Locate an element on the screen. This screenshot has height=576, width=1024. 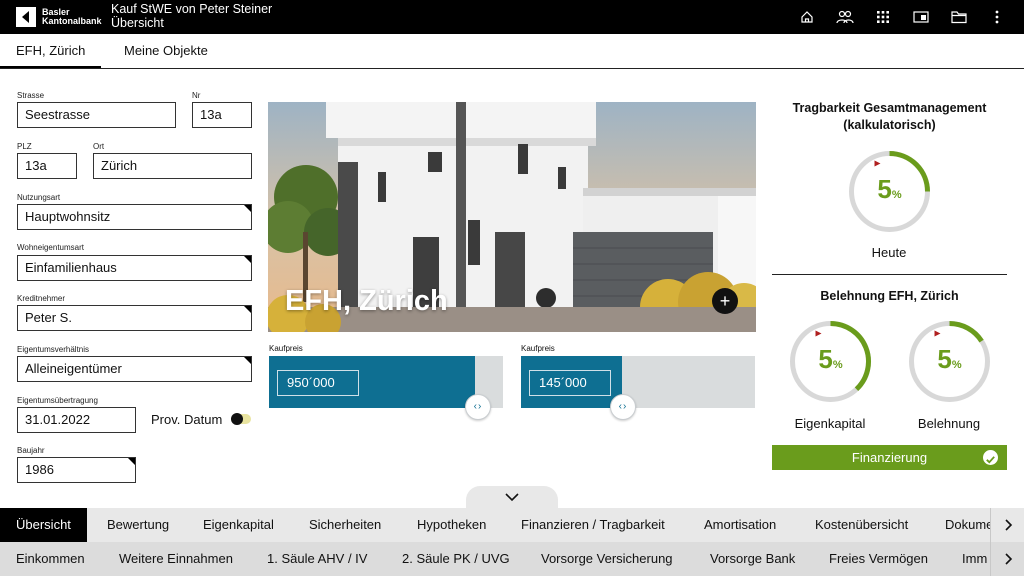
panel-divider is located at coordinates (889, 274).